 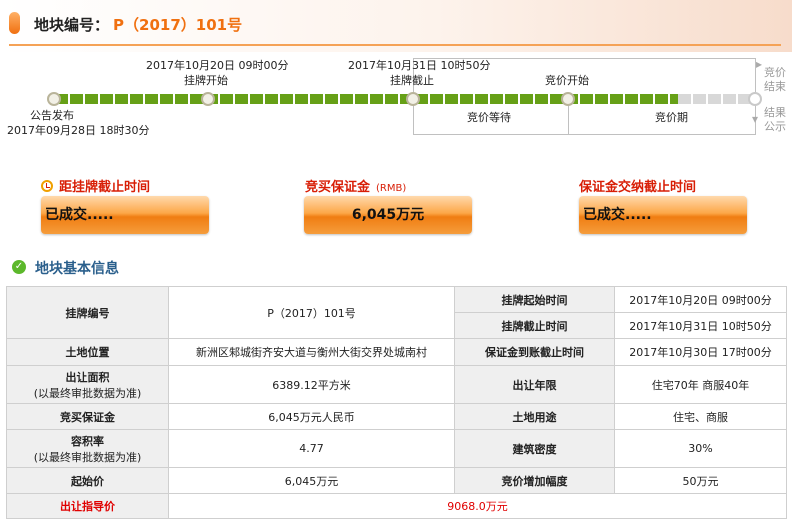 I want to click on start-price-value: 6,045万元, so click(x=311, y=480).